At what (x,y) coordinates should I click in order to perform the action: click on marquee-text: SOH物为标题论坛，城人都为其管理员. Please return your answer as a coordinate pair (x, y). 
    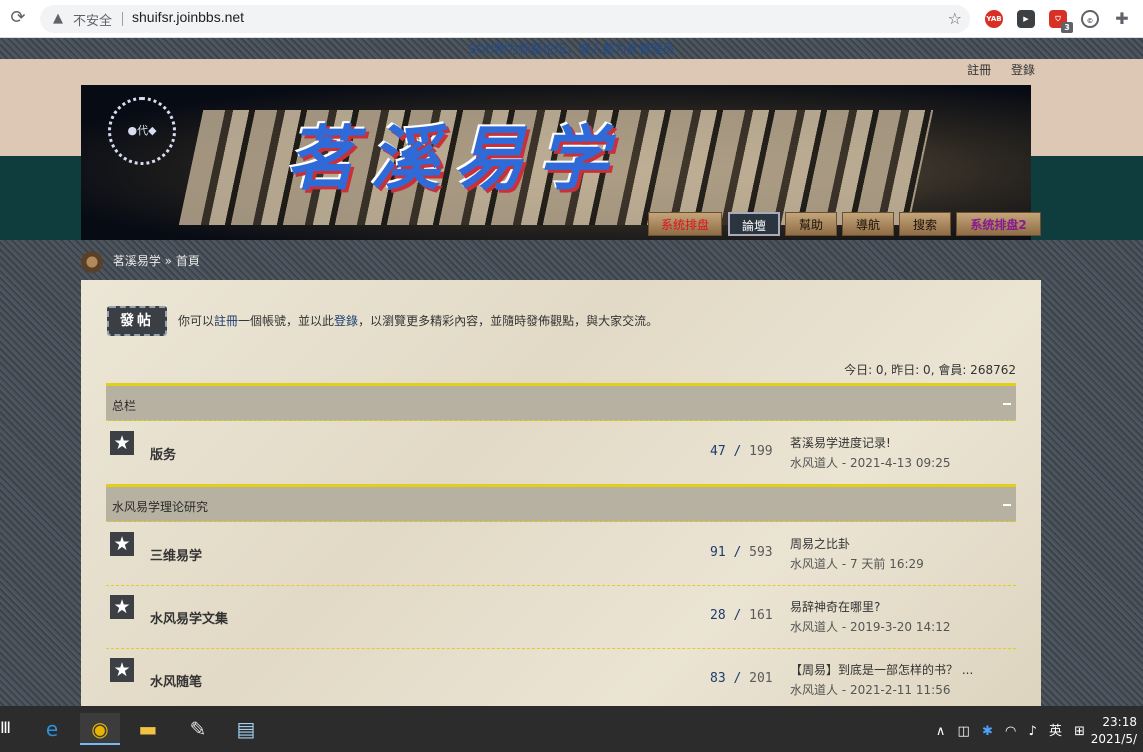
    Looking at the image, I should click on (571, 49).